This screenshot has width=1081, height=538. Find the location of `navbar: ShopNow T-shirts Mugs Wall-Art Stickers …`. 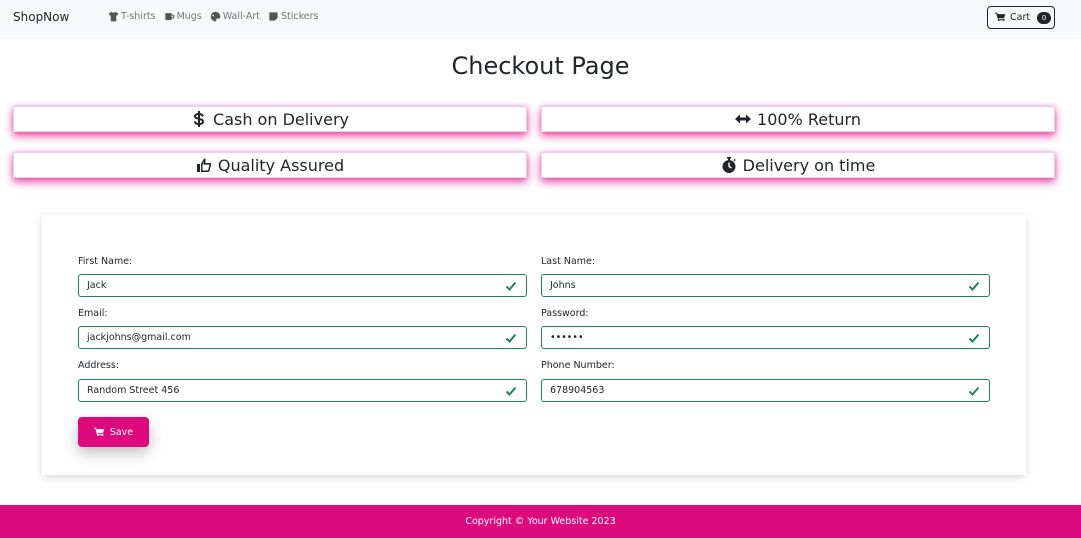

navbar: ShopNow T-shirts Mugs Wall-Art Stickers … is located at coordinates (540, 19).